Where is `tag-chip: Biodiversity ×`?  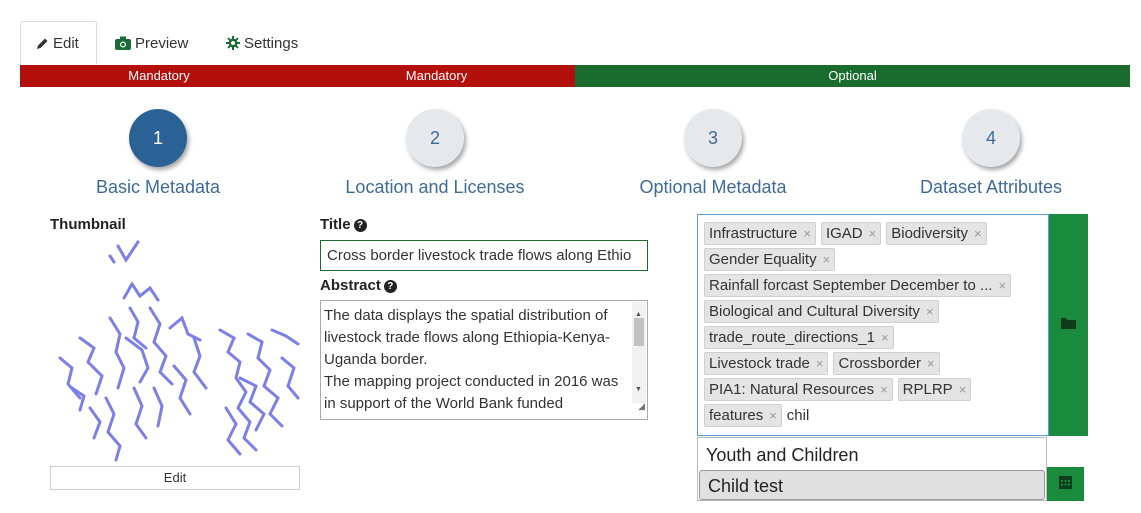
tag-chip: Biodiversity × is located at coordinates (936, 233).